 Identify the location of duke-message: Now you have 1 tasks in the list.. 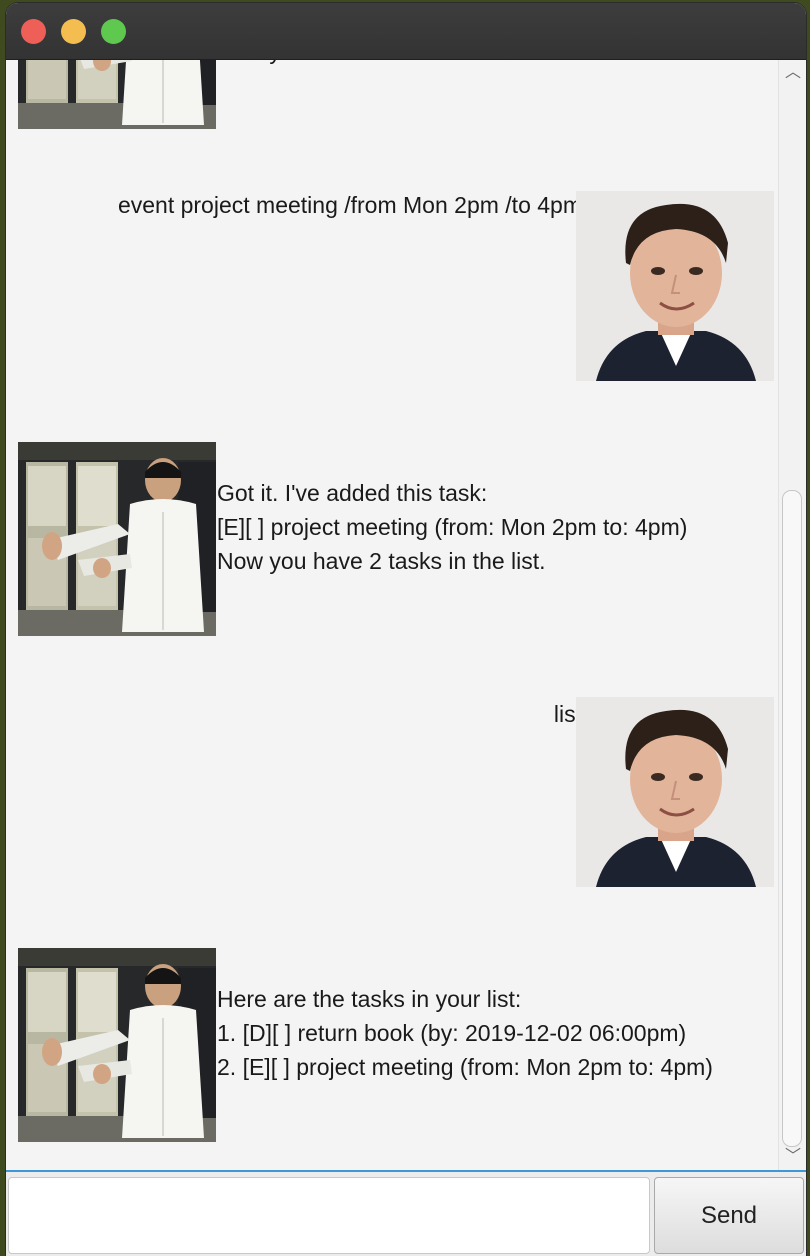
(381, 64).